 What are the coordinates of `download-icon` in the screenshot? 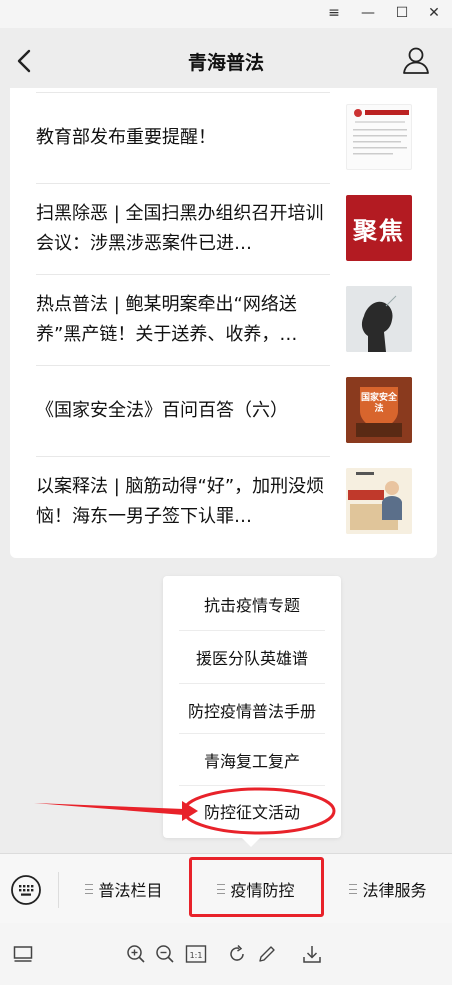 It's located at (312, 954).